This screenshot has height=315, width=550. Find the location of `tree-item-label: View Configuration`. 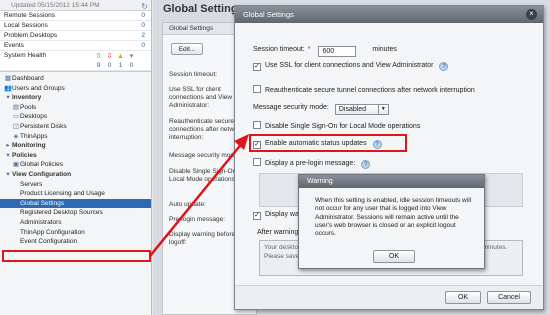

tree-item-label: View Configuration is located at coordinates (42, 174).